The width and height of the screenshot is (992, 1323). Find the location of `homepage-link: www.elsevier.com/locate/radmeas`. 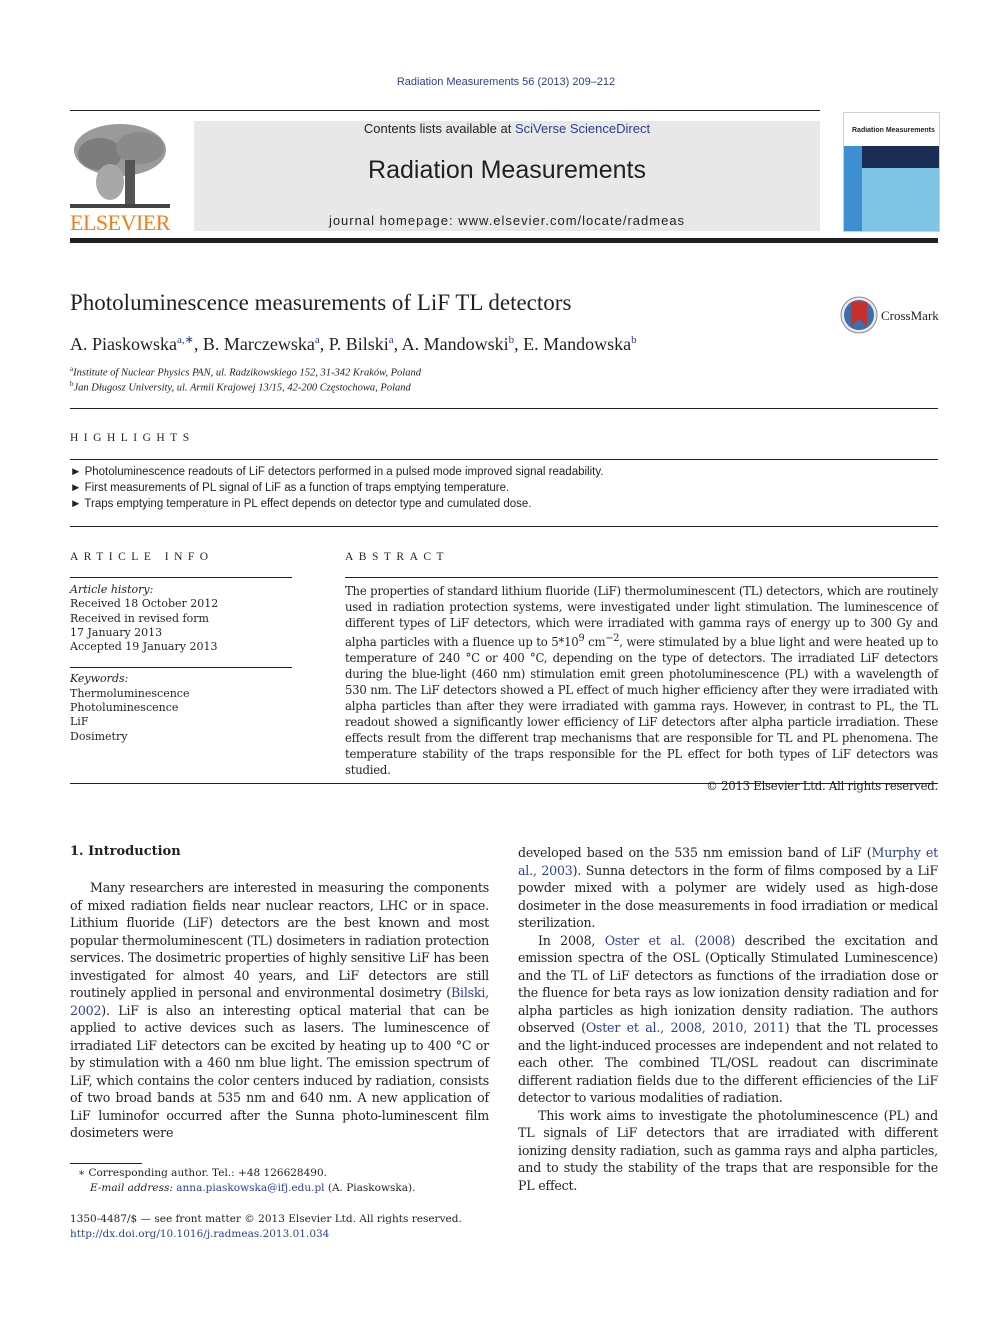

homepage-link: www.elsevier.com/locate/radmeas is located at coordinates (571, 220).